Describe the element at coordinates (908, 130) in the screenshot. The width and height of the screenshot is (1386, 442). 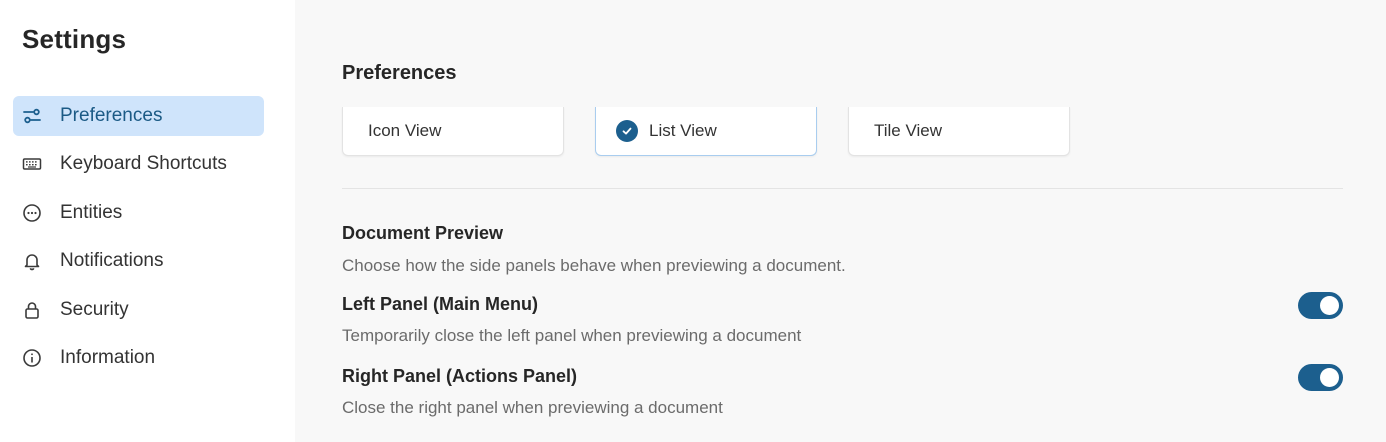
I see `view-option-label: Tile View` at that location.